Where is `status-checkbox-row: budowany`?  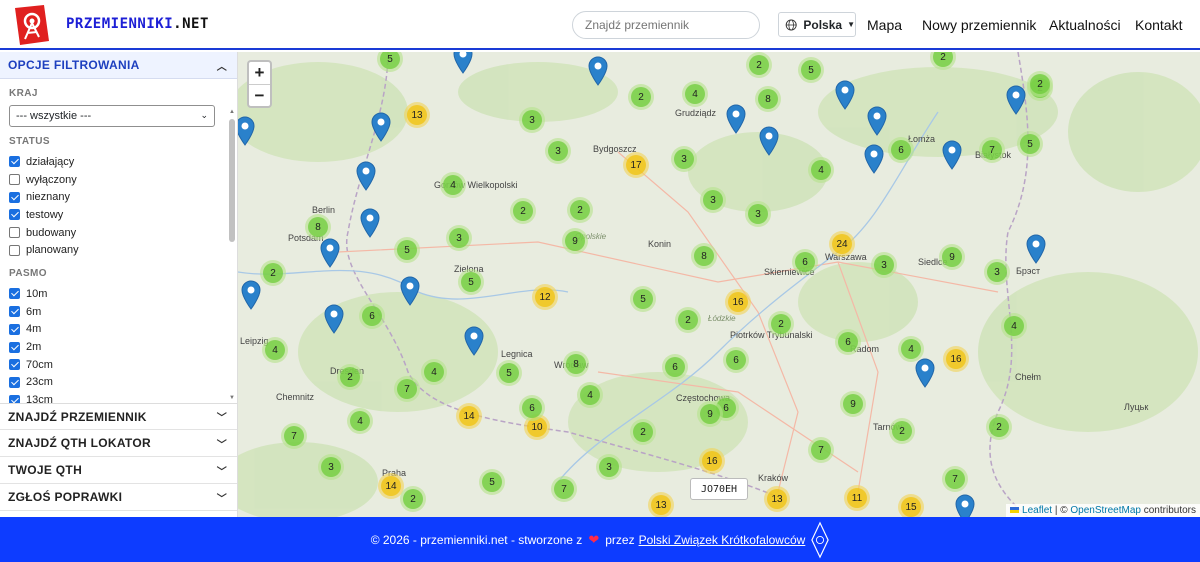 status-checkbox-row: budowany is located at coordinates (123, 233).